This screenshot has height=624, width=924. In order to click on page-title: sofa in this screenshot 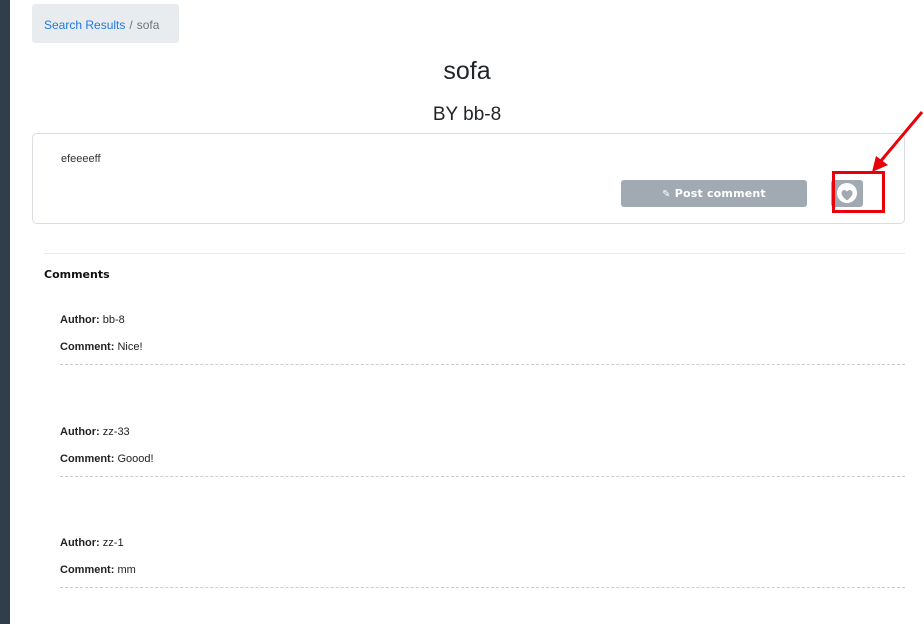, I will do `click(467, 71)`.